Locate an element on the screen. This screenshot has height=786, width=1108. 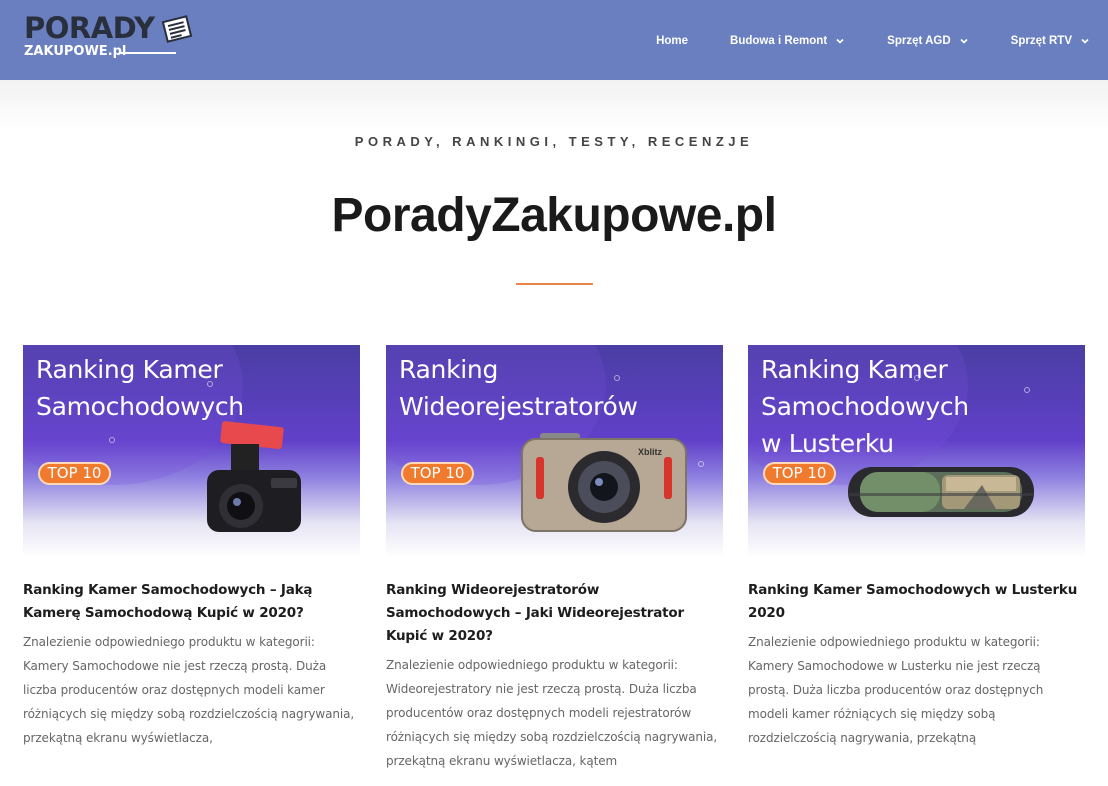
nav-sprzet-rtv: Sprzęt RTV is located at coordinates (1050, 41).